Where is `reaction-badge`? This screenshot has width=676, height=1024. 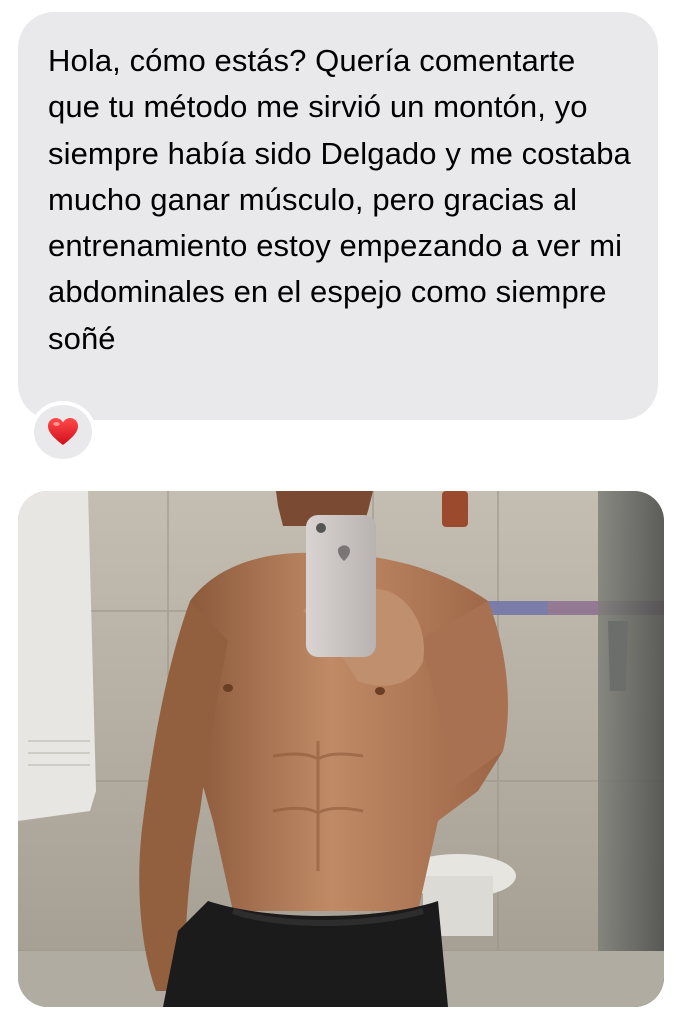 reaction-badge is located at coordinates (63, 432).